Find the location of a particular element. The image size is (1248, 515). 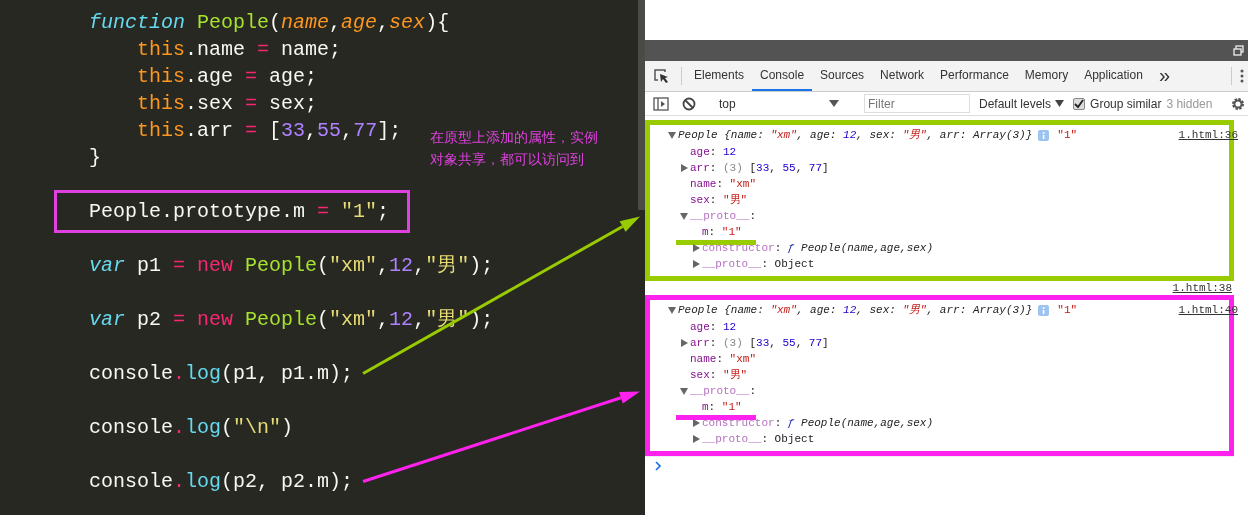

filter-field: Filter is located at coordinates (917, 103).